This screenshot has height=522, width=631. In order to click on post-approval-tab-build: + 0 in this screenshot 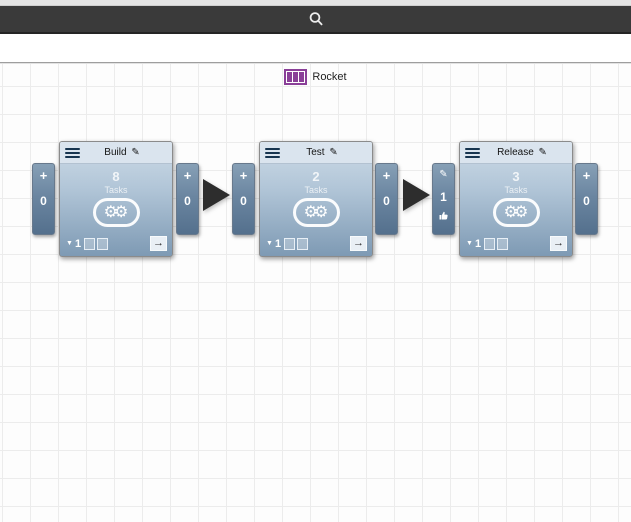, I will do `click(187, 199)`.